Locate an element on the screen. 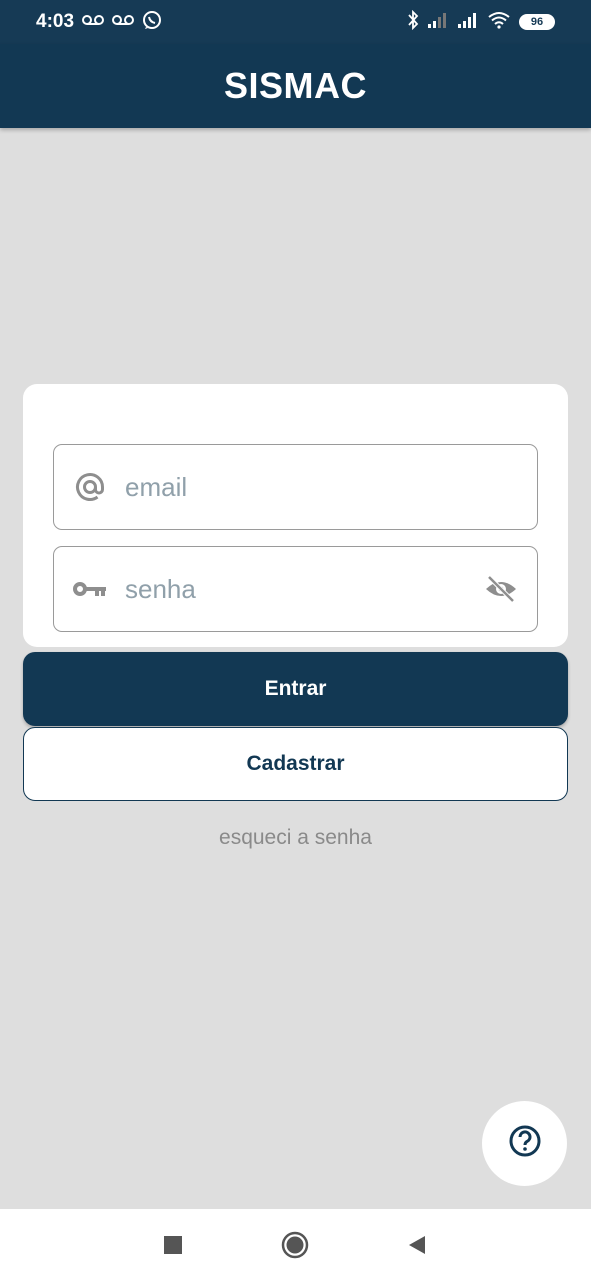 Image resolution: width=591 pixels, height=1280 pixels. status-left: 4:03 is located at coordinates (99, 22).